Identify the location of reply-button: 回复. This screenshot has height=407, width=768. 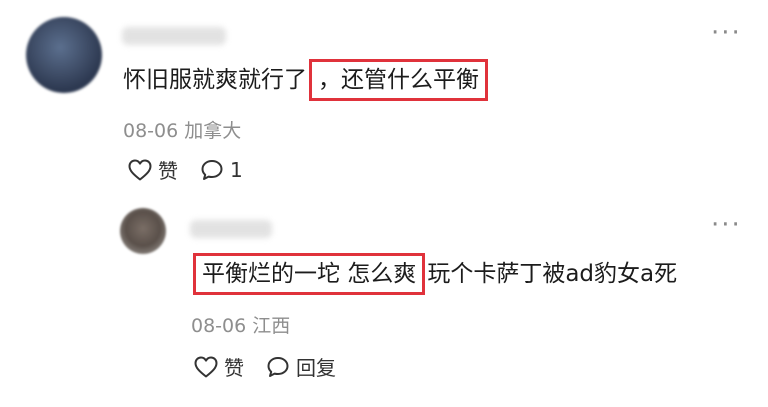
(301, 366).